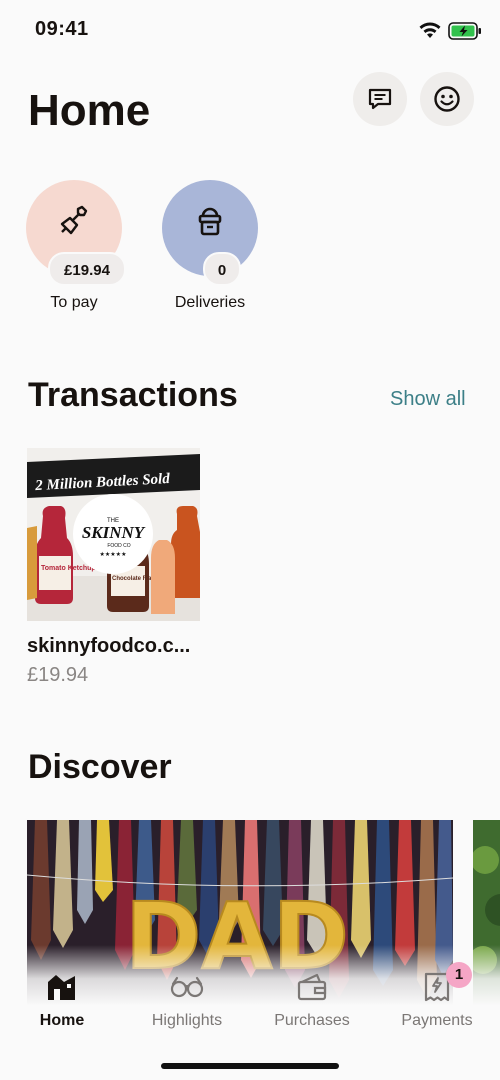 The height and width of the screenshot is (1080, 500). What do you see at coordinates (187, 1000) in the screenshot?
I see `tab-highlights: Highlights` at bounding box center [187, 1000].